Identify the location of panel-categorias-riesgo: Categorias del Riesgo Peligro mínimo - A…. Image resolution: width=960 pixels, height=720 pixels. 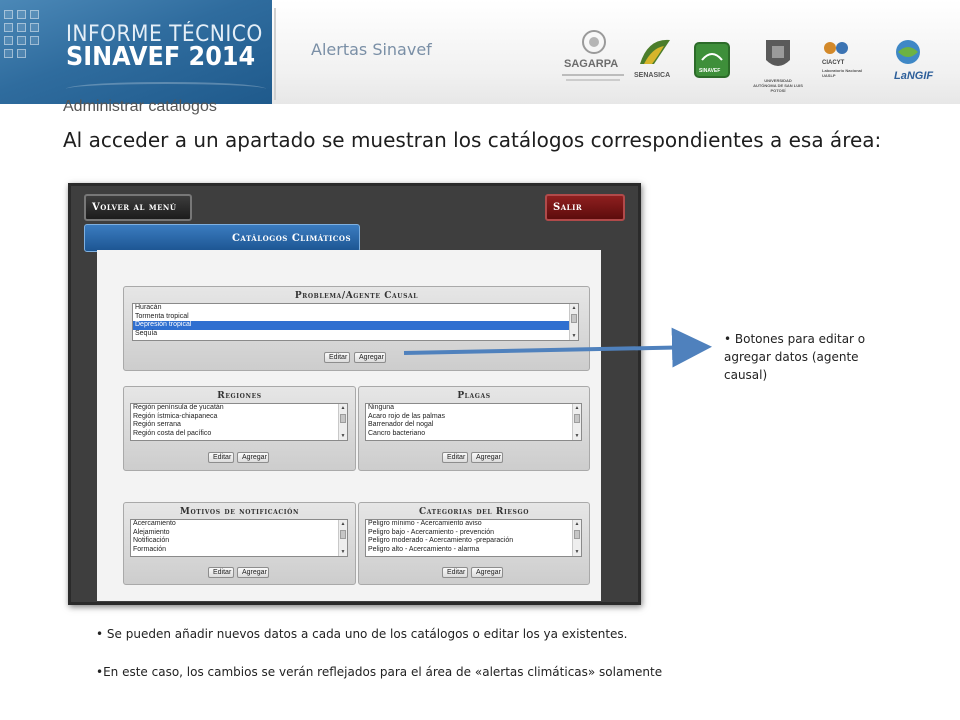
(474, 543).